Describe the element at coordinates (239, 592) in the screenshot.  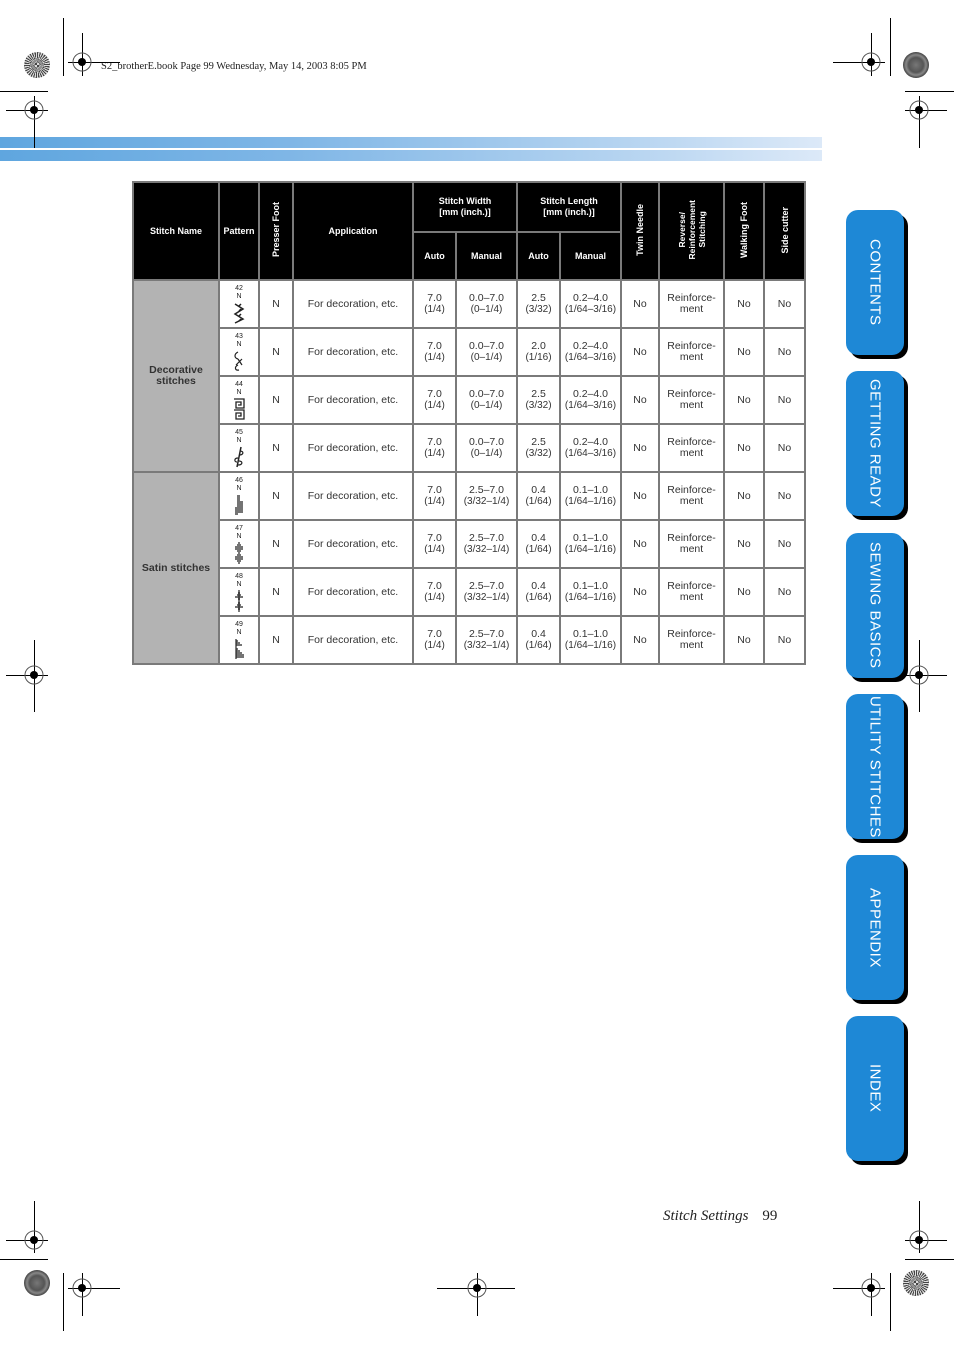
I see `stitch-pattern: 48 N` at that location.